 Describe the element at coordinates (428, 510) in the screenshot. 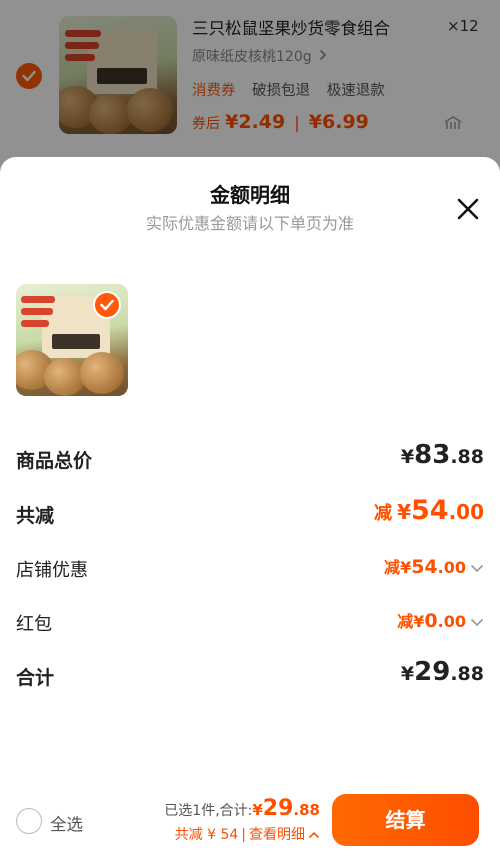

I see `row-amount: 减 ¥54.00` at that location.